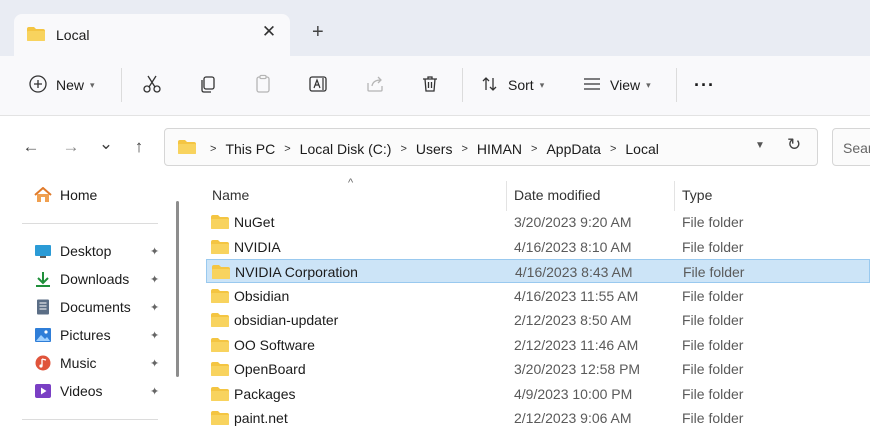  What do you see at coordinates (704, 85) in the screenshot?
I see `more-icon: ···` at bounding box center [704, 85].